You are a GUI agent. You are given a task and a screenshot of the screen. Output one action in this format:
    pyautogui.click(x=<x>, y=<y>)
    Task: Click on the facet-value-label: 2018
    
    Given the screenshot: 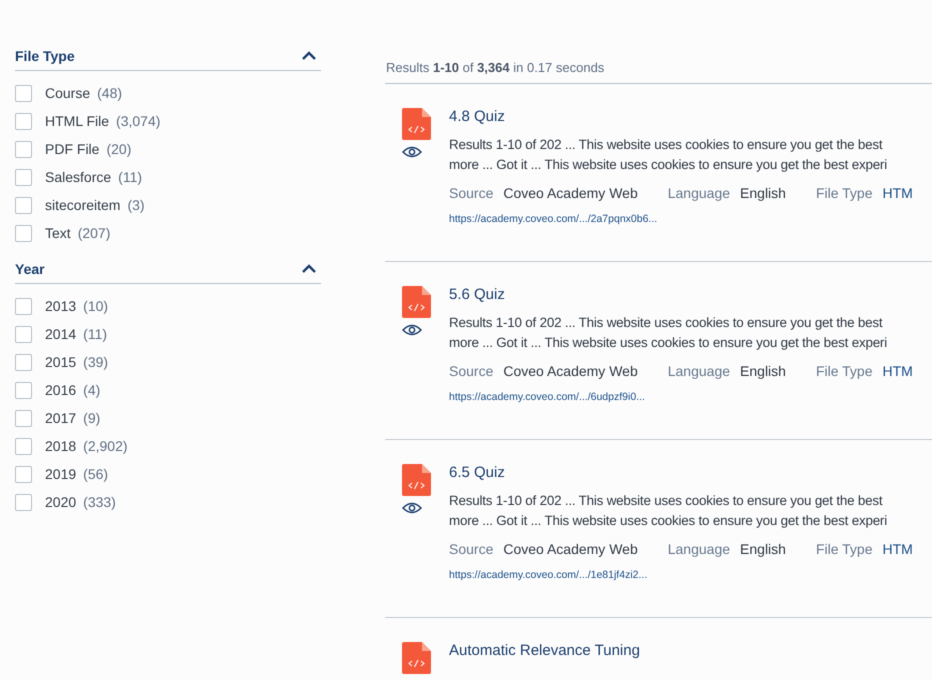 What is the action you would take?
    pyautogui.click(x=60, y=446)
    